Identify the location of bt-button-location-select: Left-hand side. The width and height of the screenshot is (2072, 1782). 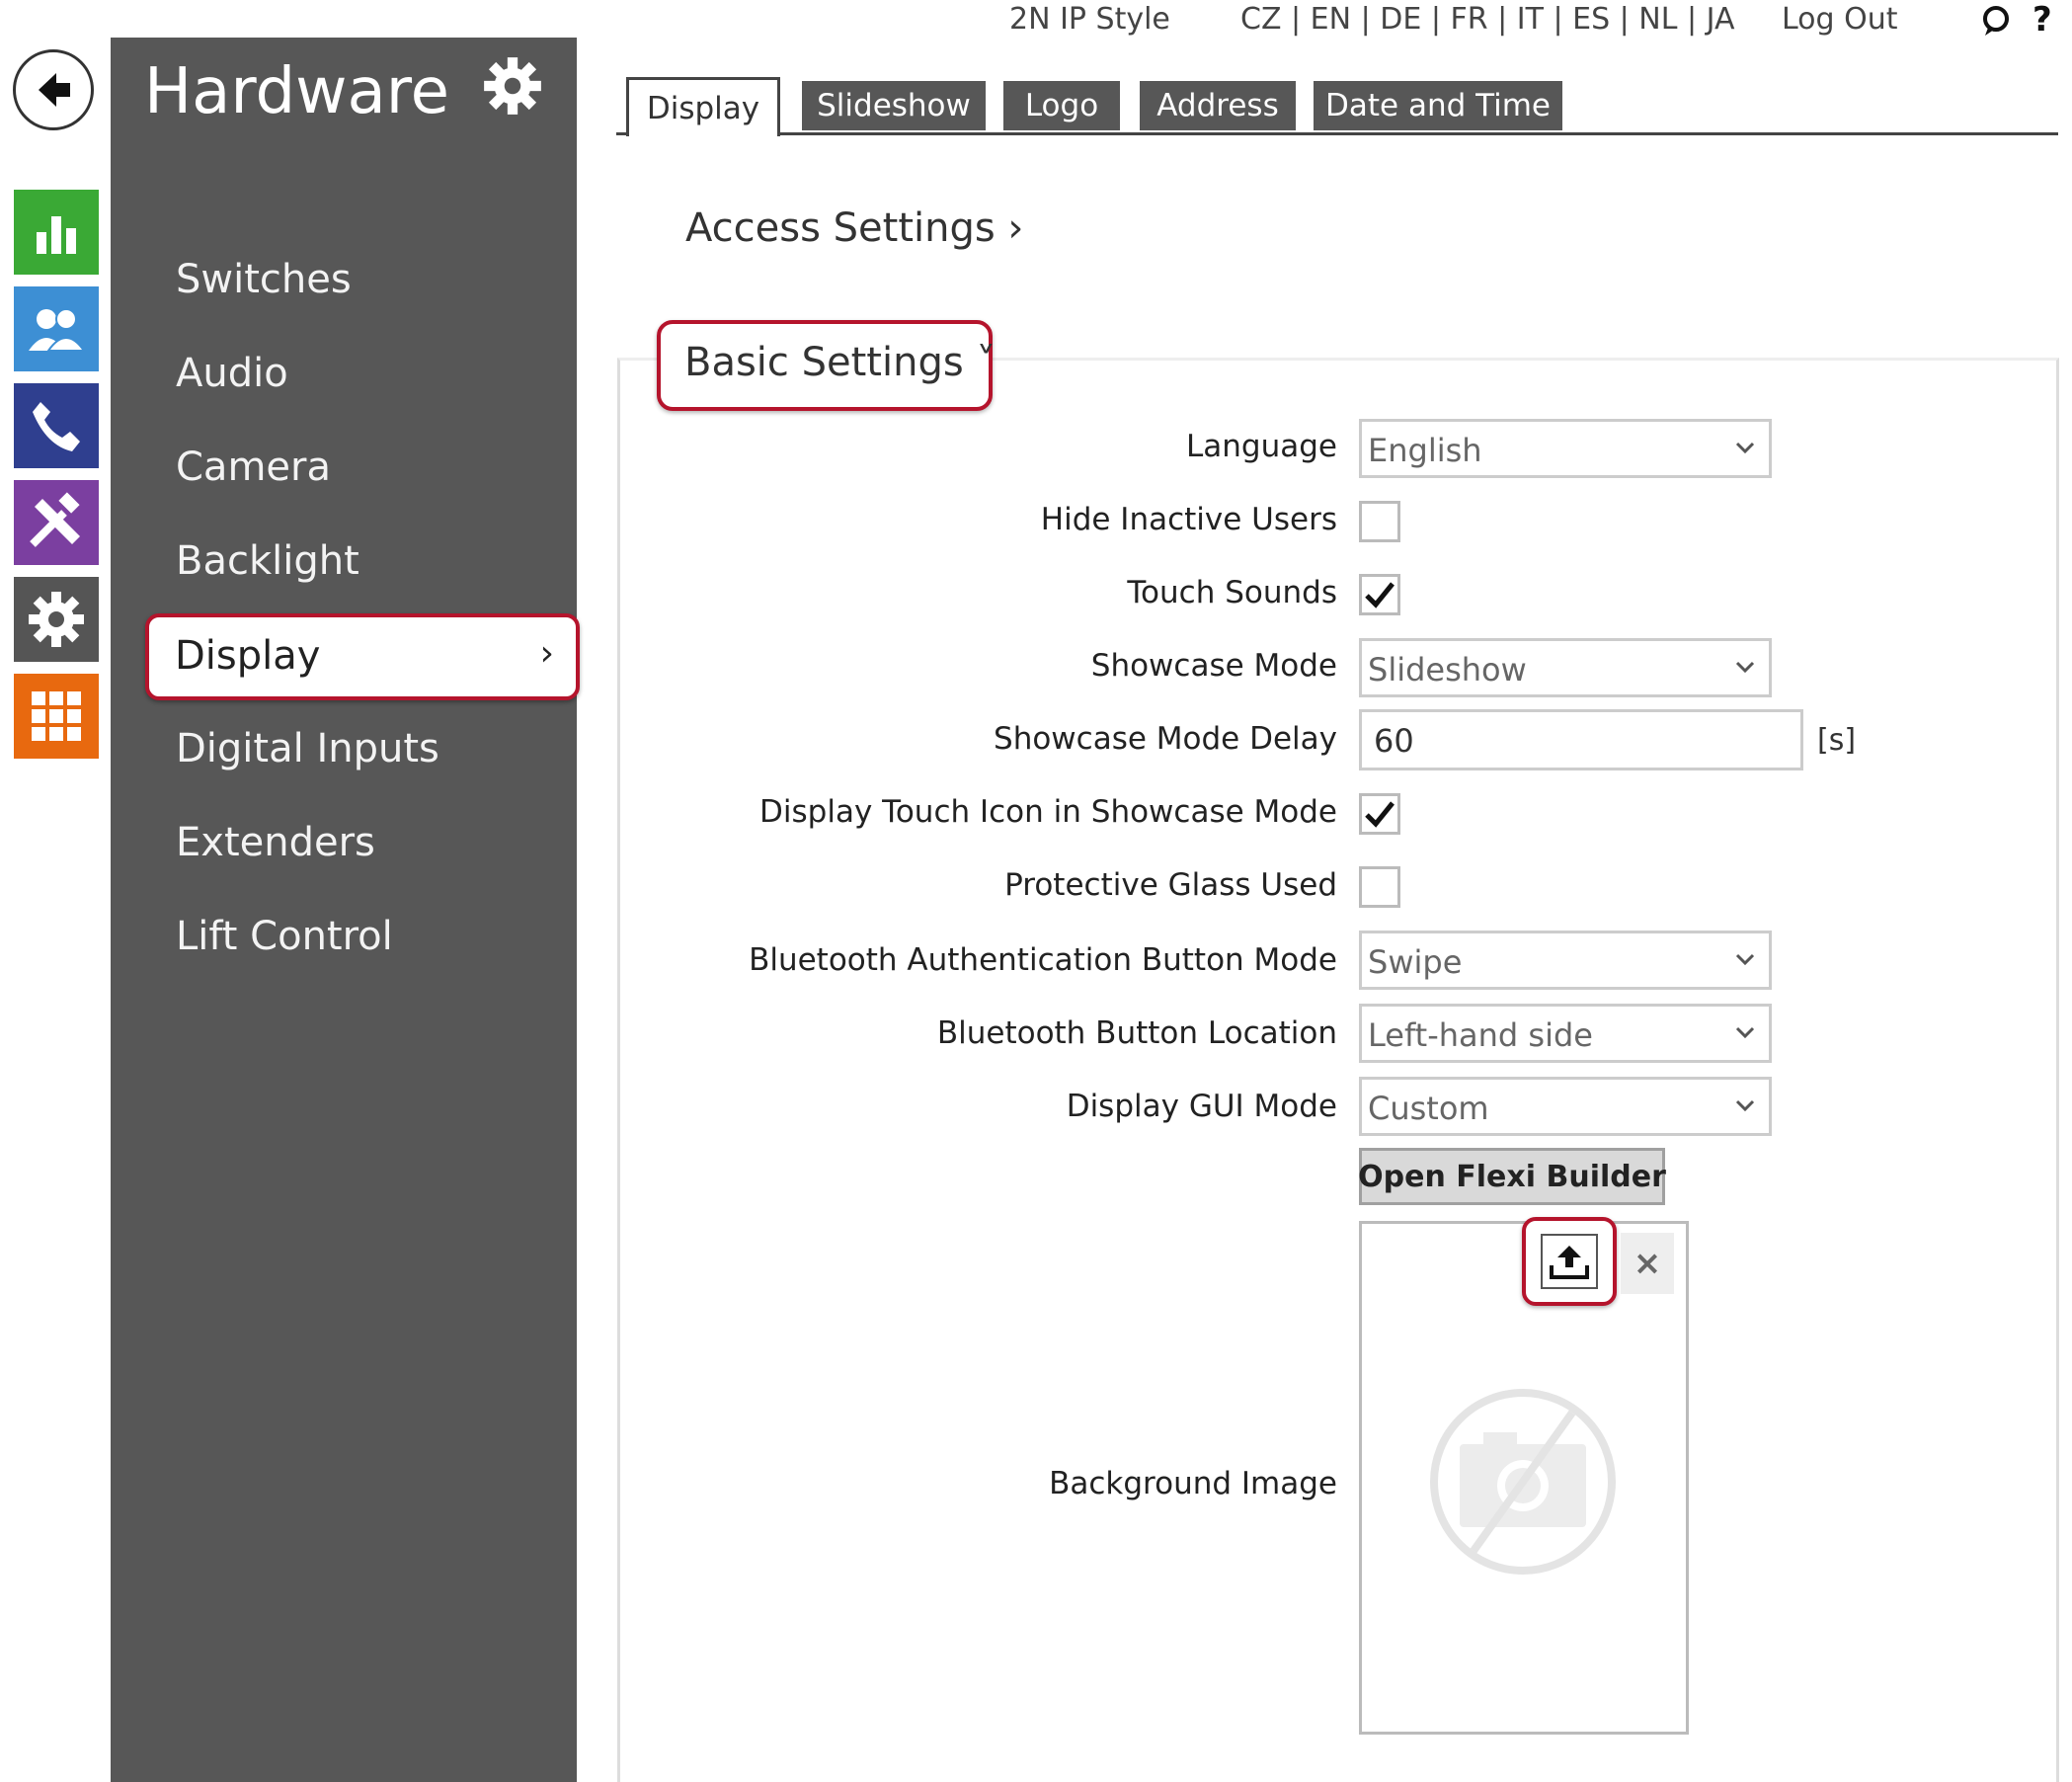
(1565, 1033).